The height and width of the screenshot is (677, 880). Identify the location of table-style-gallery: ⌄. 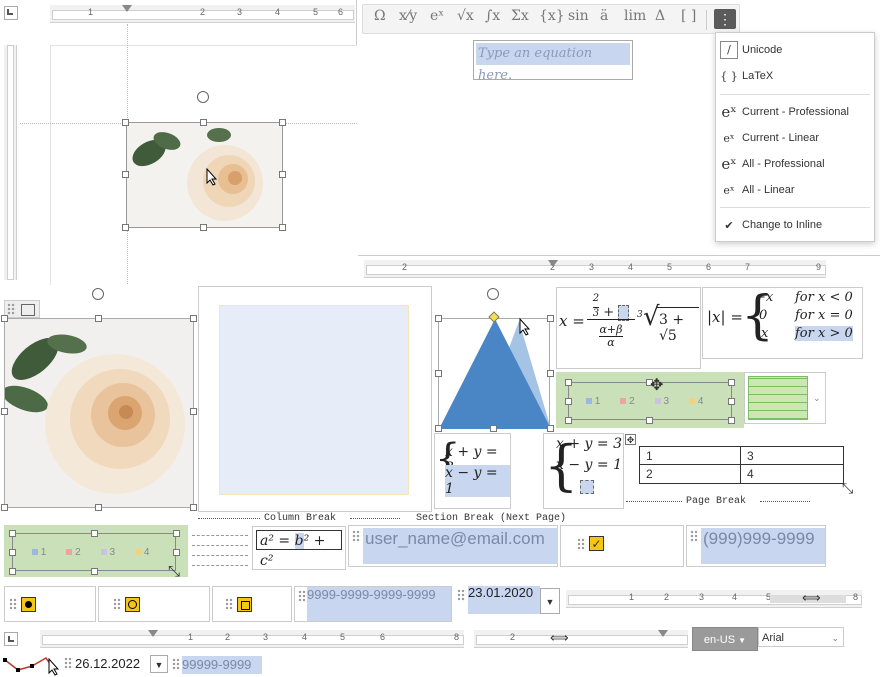
(785, 398).